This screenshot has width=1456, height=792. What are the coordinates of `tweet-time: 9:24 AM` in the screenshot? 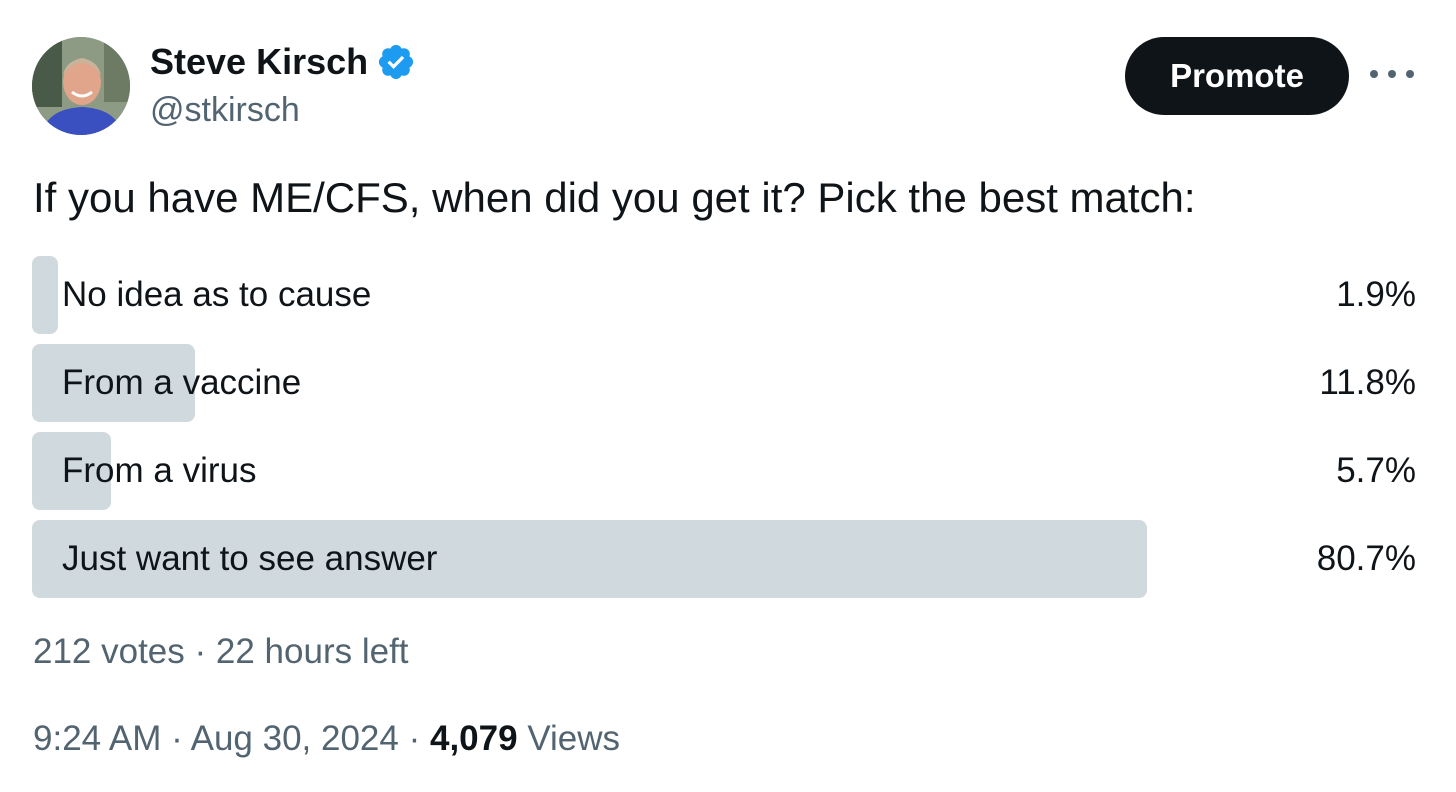 It's located at (97, 738).